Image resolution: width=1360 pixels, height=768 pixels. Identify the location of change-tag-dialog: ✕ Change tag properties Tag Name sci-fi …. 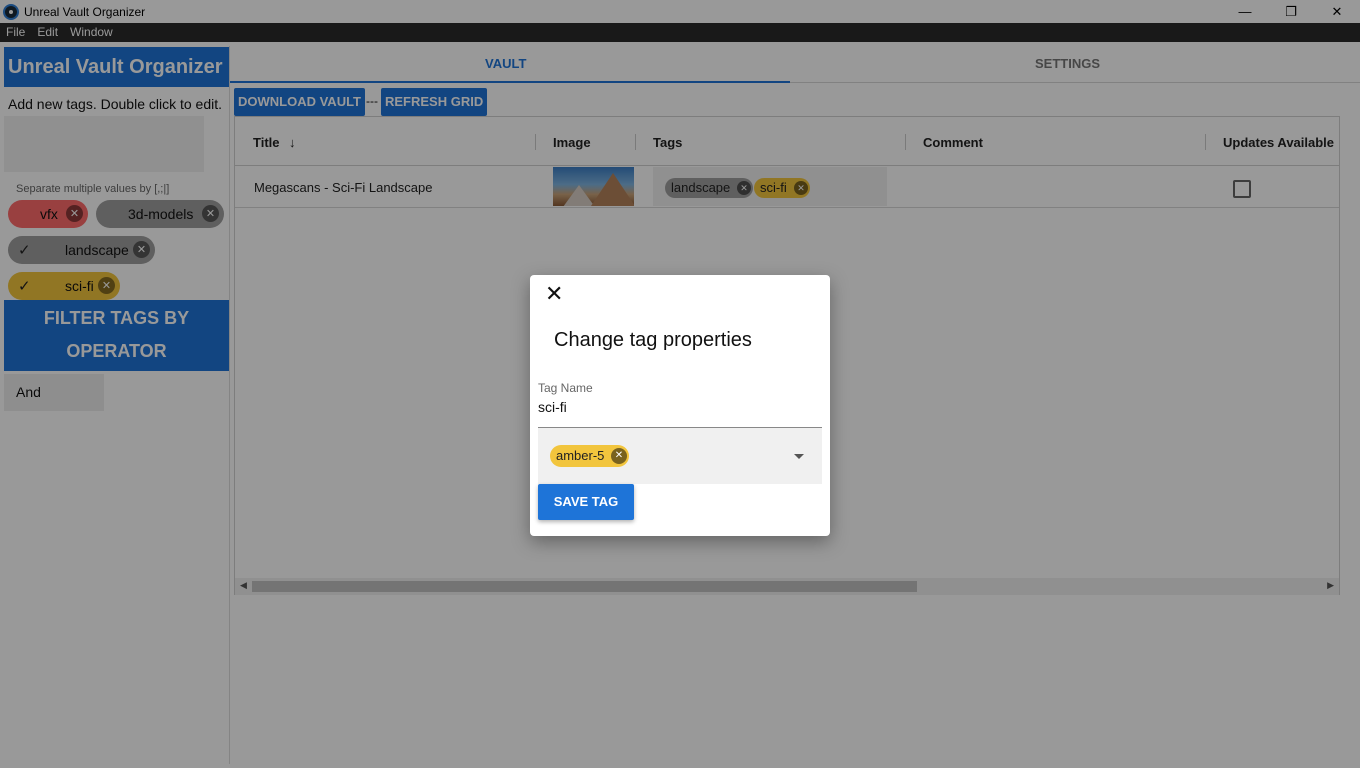
(680, 405).